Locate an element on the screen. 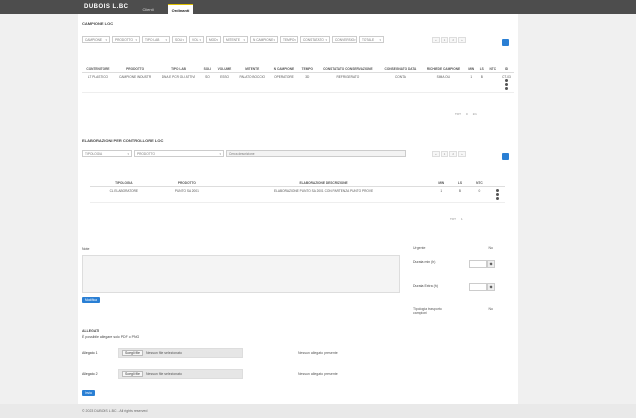  urgent-select: Urgente No is located at coordinates (453, 248).